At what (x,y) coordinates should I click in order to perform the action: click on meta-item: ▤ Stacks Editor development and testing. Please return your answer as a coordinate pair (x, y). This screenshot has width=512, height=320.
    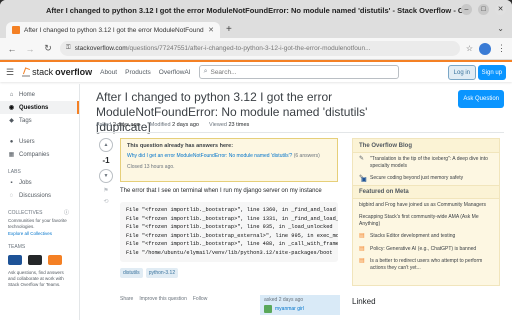
    Looking at the image, I should click on (426, 236).